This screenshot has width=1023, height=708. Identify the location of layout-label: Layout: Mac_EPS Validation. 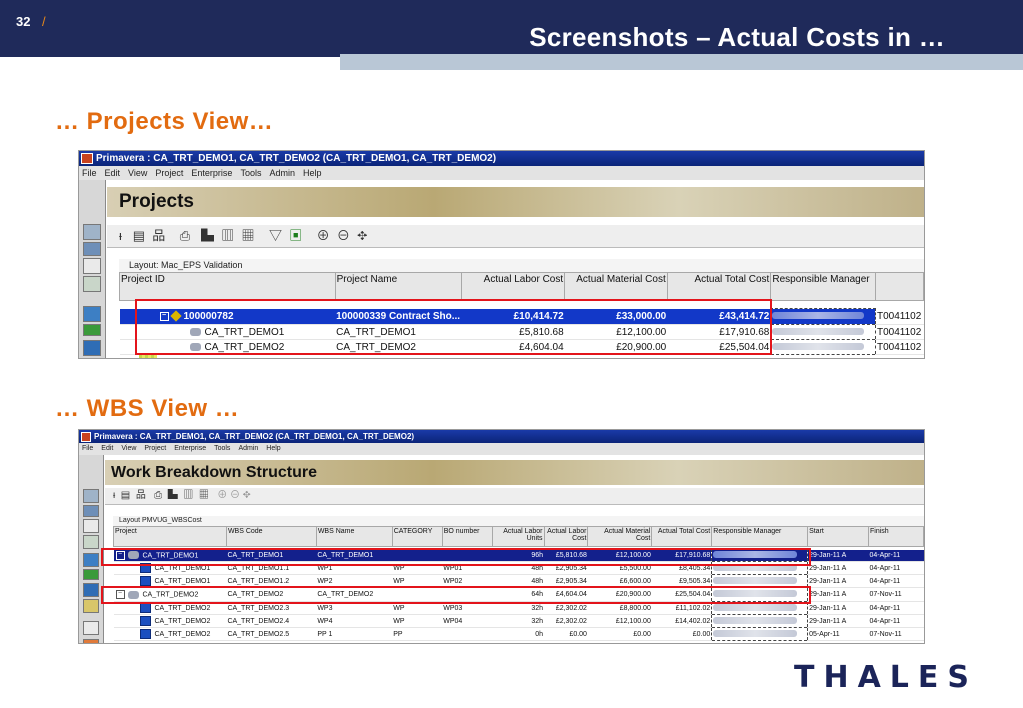
(186, 265).